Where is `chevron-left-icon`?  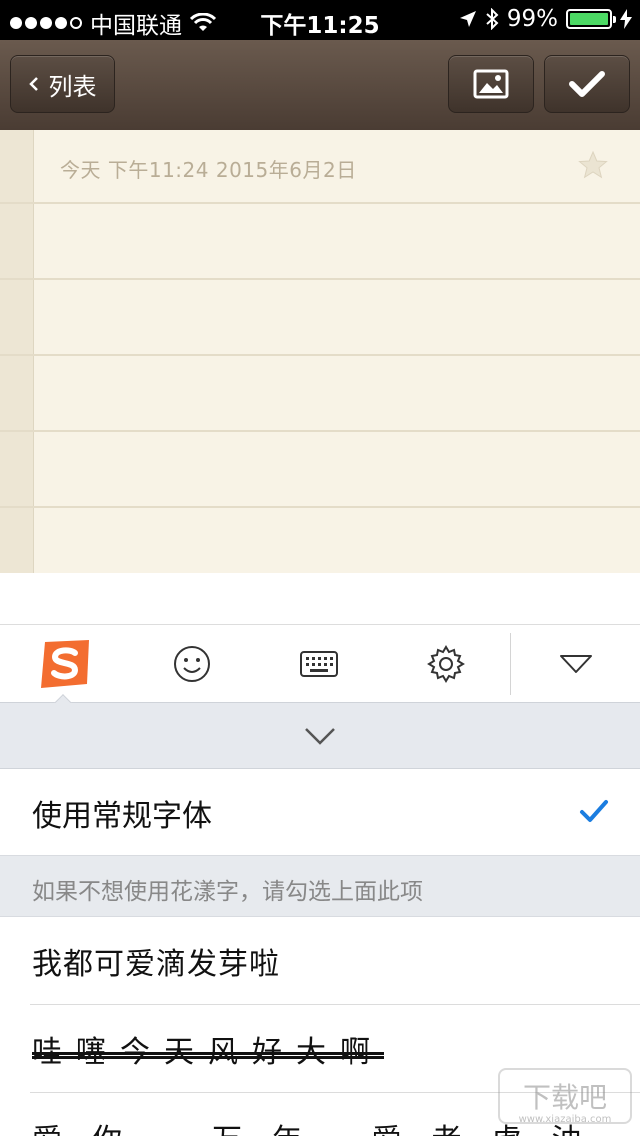 chevron-left-icon is located at coordinates (33, 84).